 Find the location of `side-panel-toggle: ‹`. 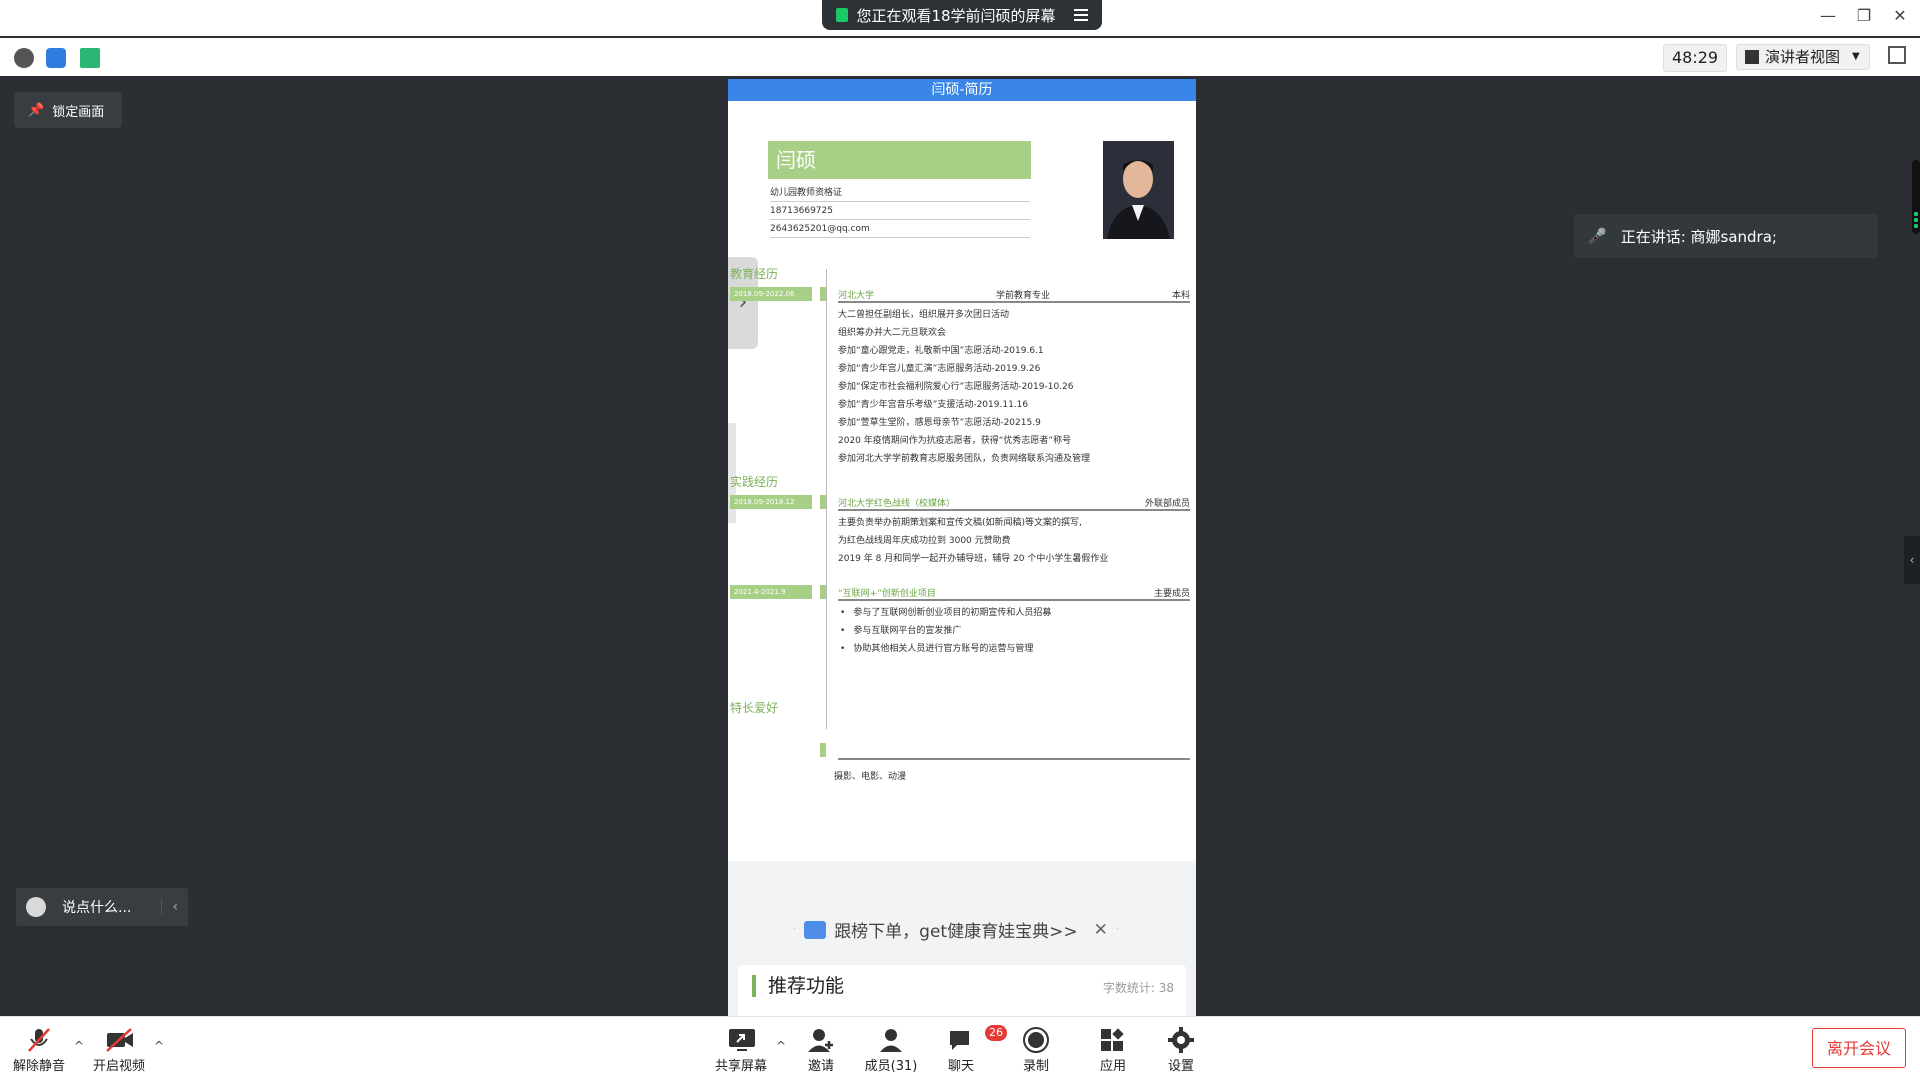

side-panel-toggle: ‹ is located at coordinates (1912, 560).